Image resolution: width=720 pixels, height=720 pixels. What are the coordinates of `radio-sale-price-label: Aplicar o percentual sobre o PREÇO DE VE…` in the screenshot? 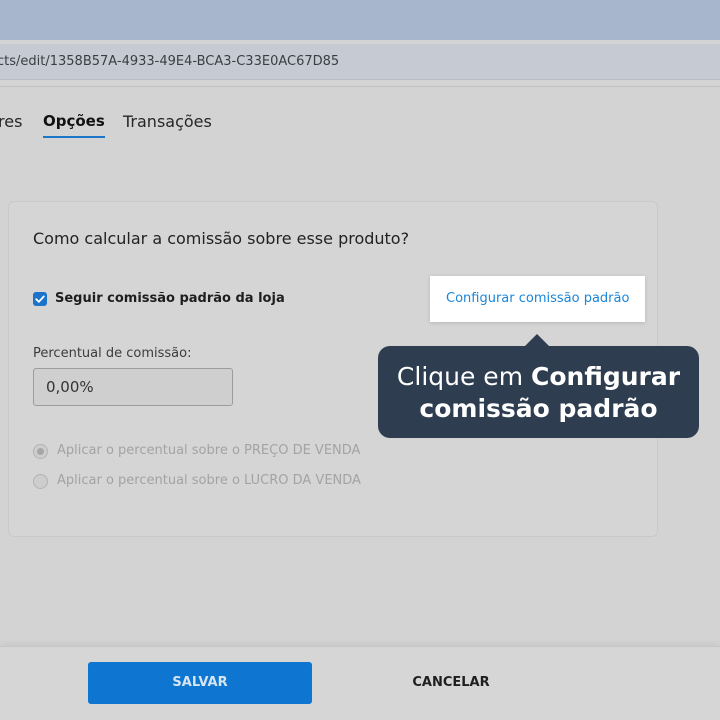 It's located at (208, 450).